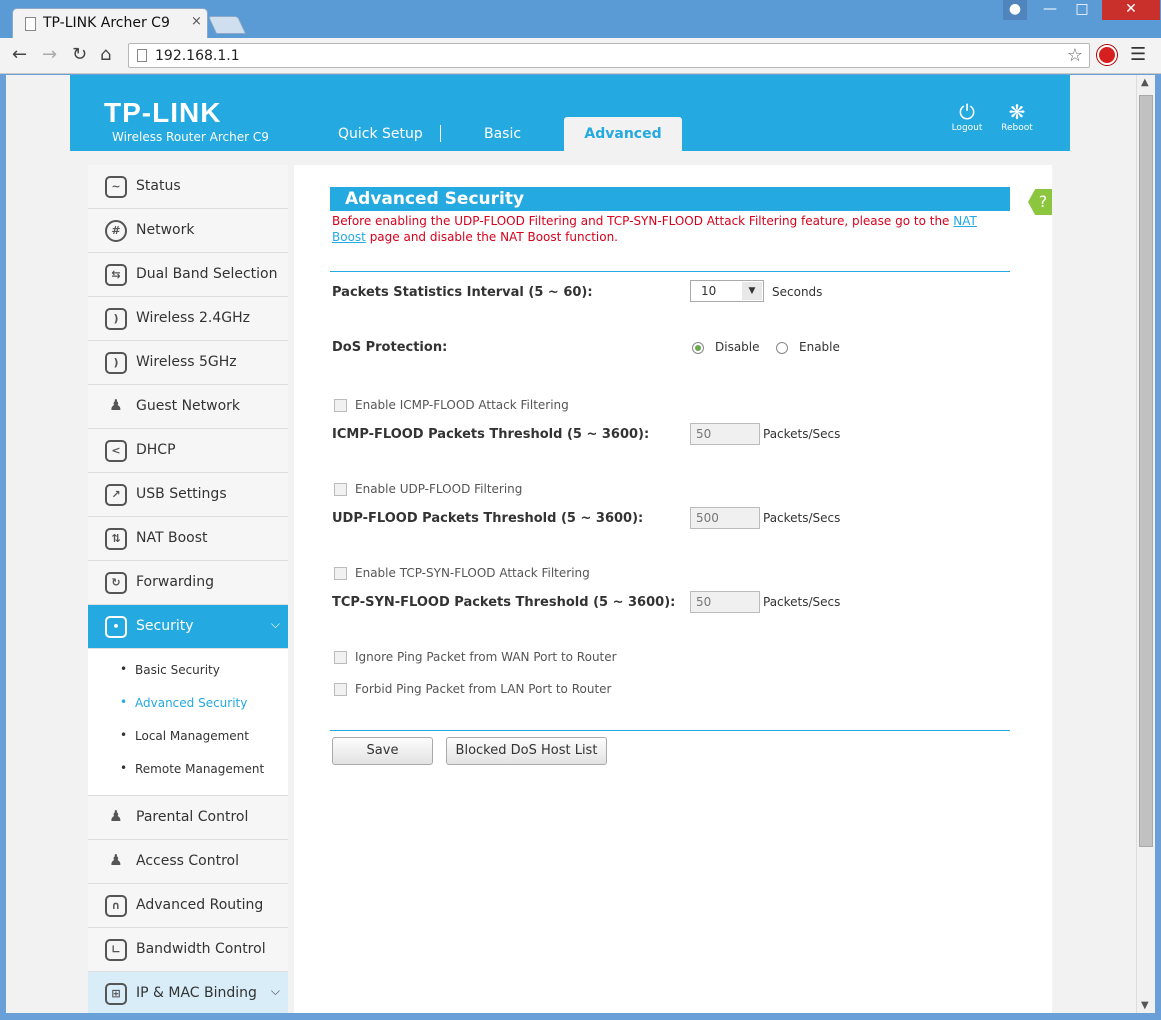 The image size is (1161, 1020). I want to click on lock-icon: •, so click(116, 627).